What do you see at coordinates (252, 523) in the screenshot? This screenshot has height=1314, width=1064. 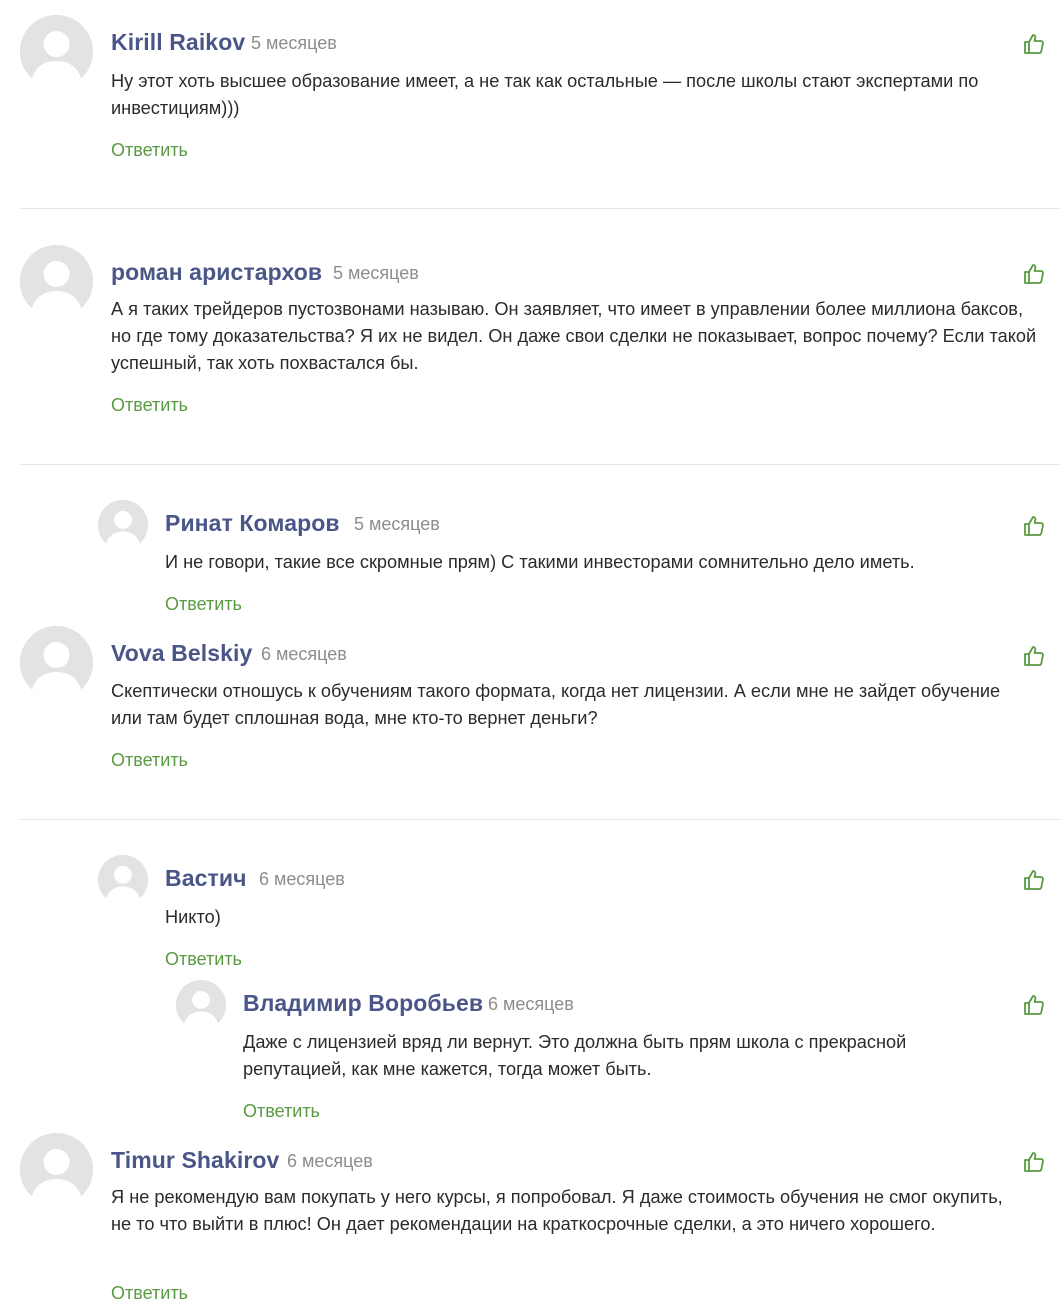 I see `comment-author: Ринат Комаров` at bounding box center [252, 523].